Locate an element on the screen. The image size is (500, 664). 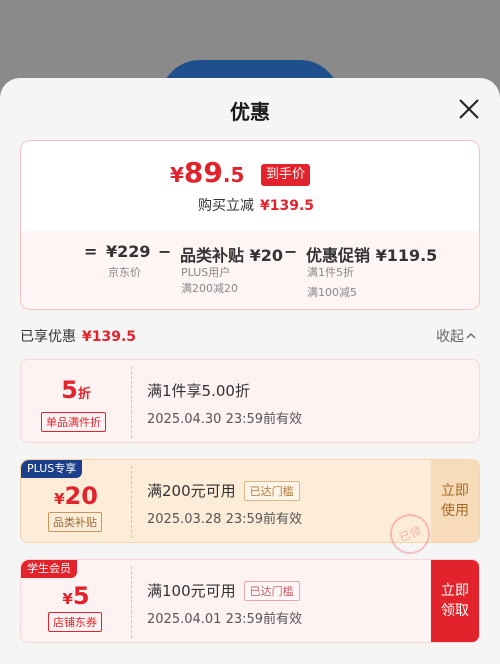
coupon-title: 满200元可用 已达门槛 is located at coordinates (223, 490).